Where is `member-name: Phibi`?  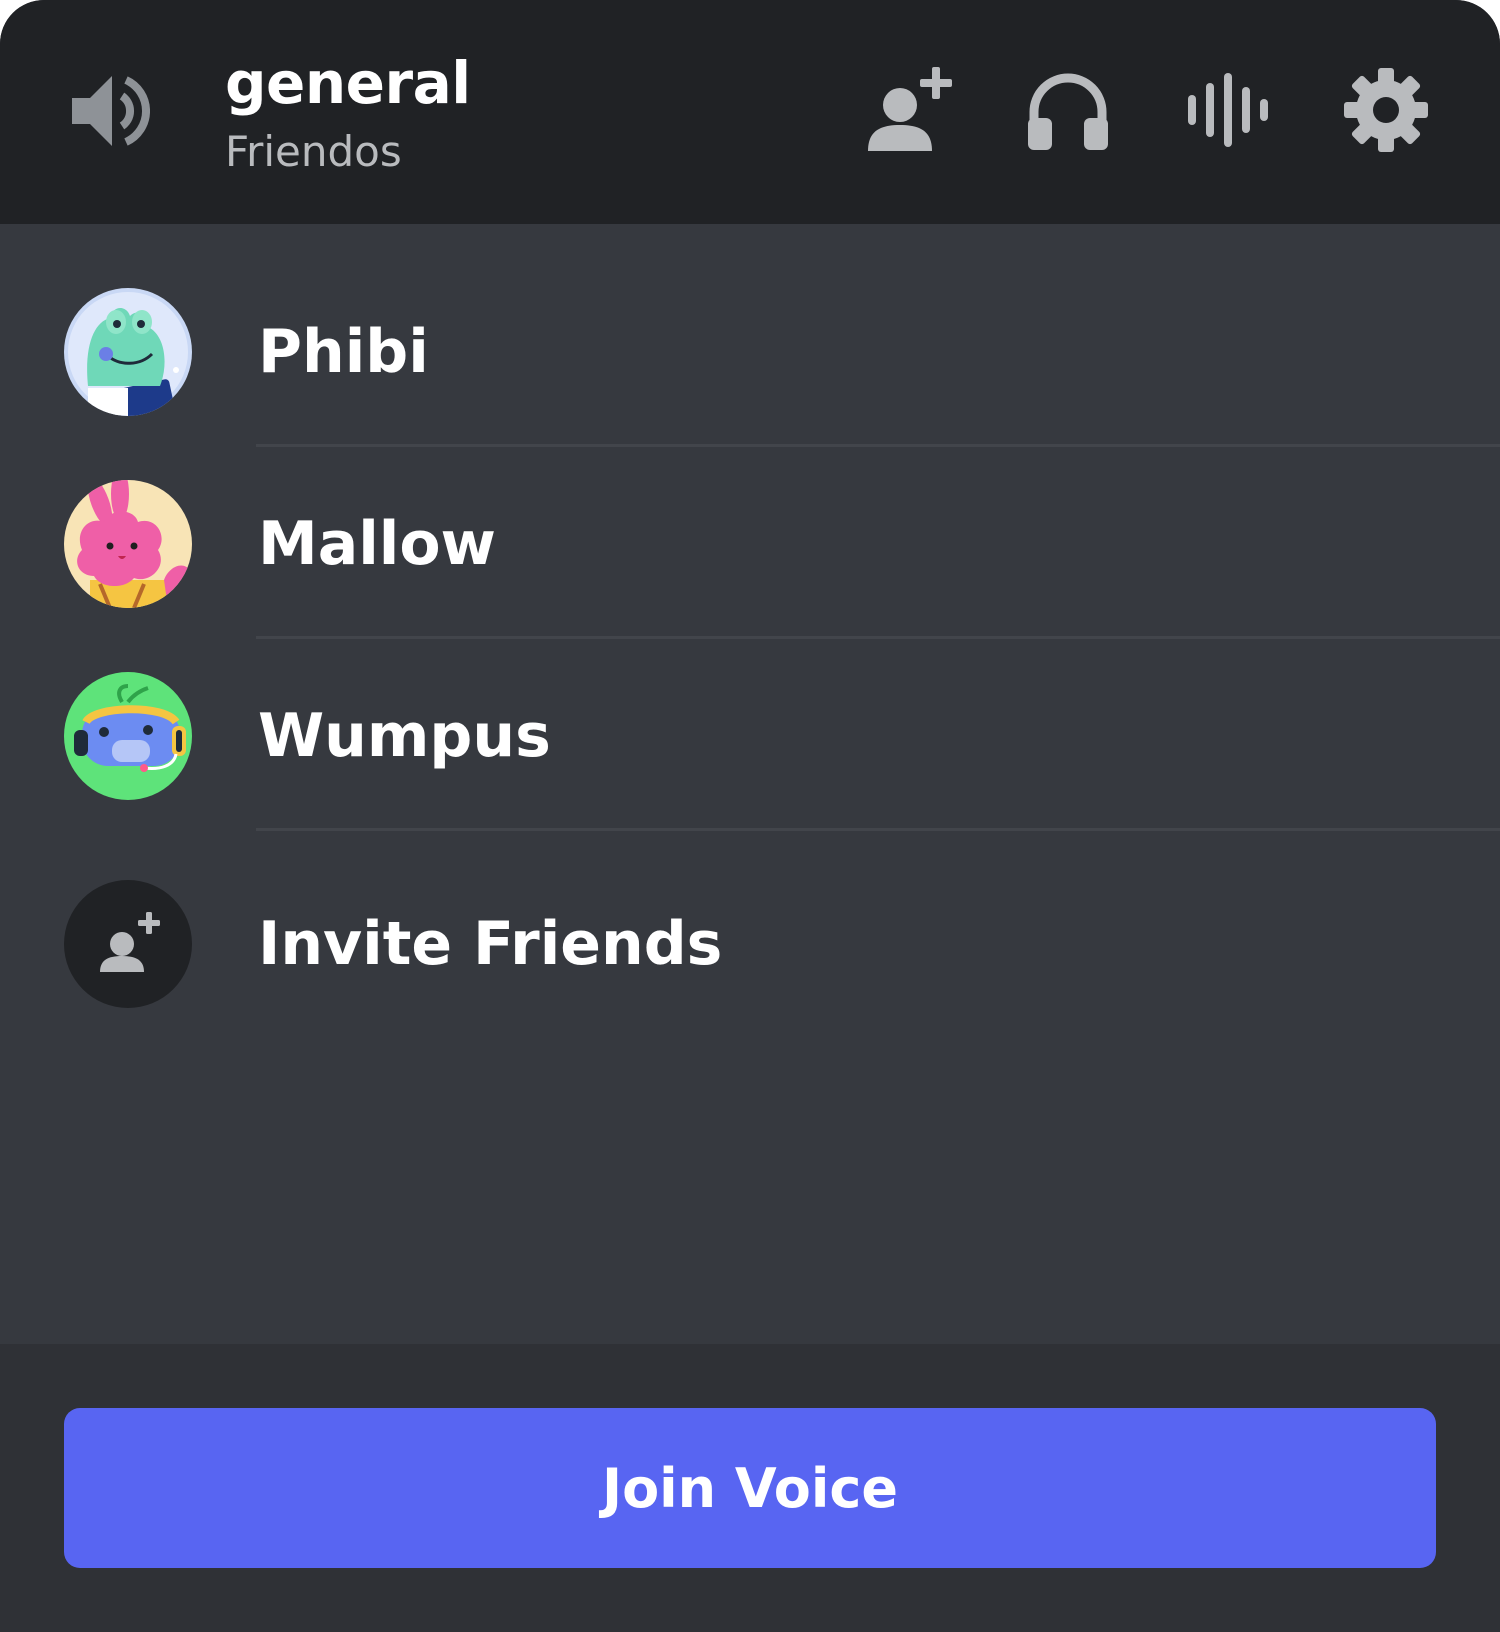 member-name: Phibi is located at coordinates (343, 352).